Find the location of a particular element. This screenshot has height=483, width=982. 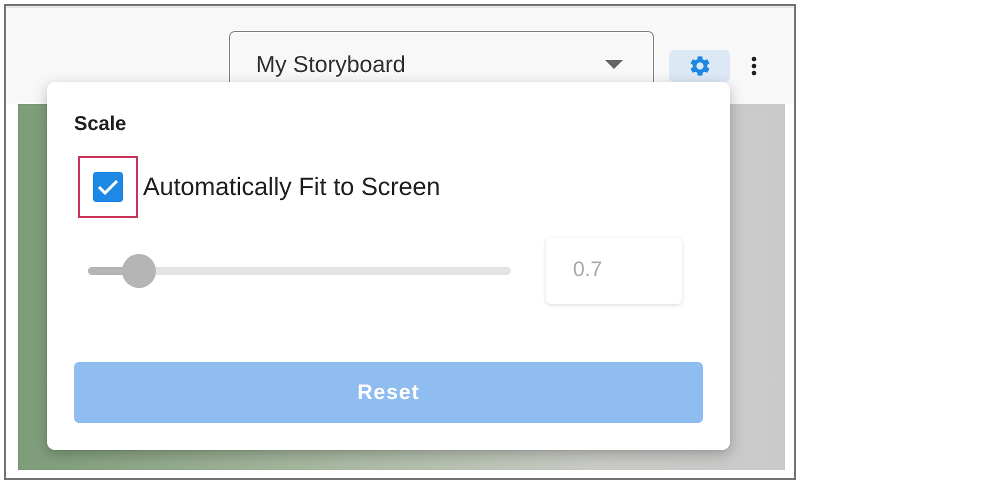

checkbox-label: Automatically Fit to Screen is located at coordinates (291, 187).